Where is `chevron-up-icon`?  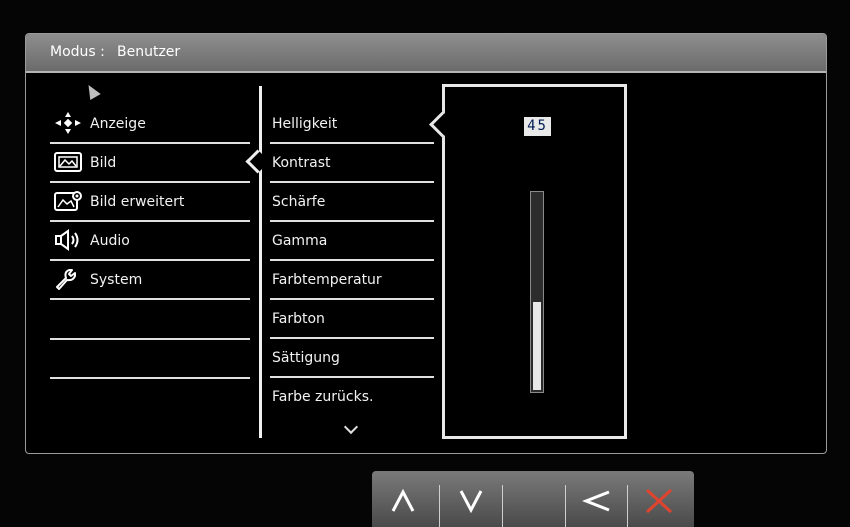
chevron-up-icon is located at coordinates (403, 500).